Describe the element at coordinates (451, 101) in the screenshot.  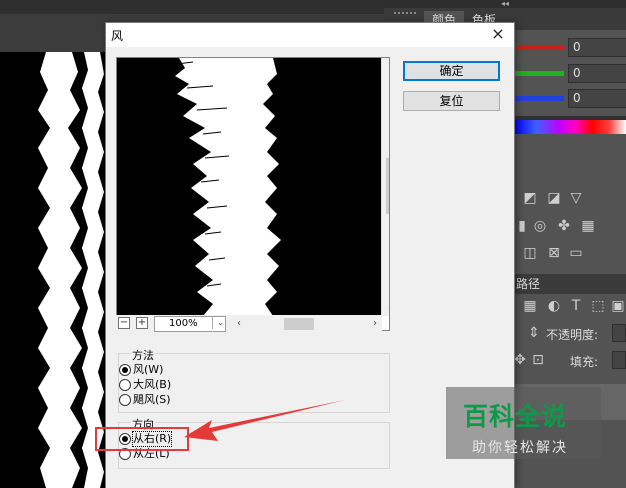
I see `reset-button: 复位` at that location.